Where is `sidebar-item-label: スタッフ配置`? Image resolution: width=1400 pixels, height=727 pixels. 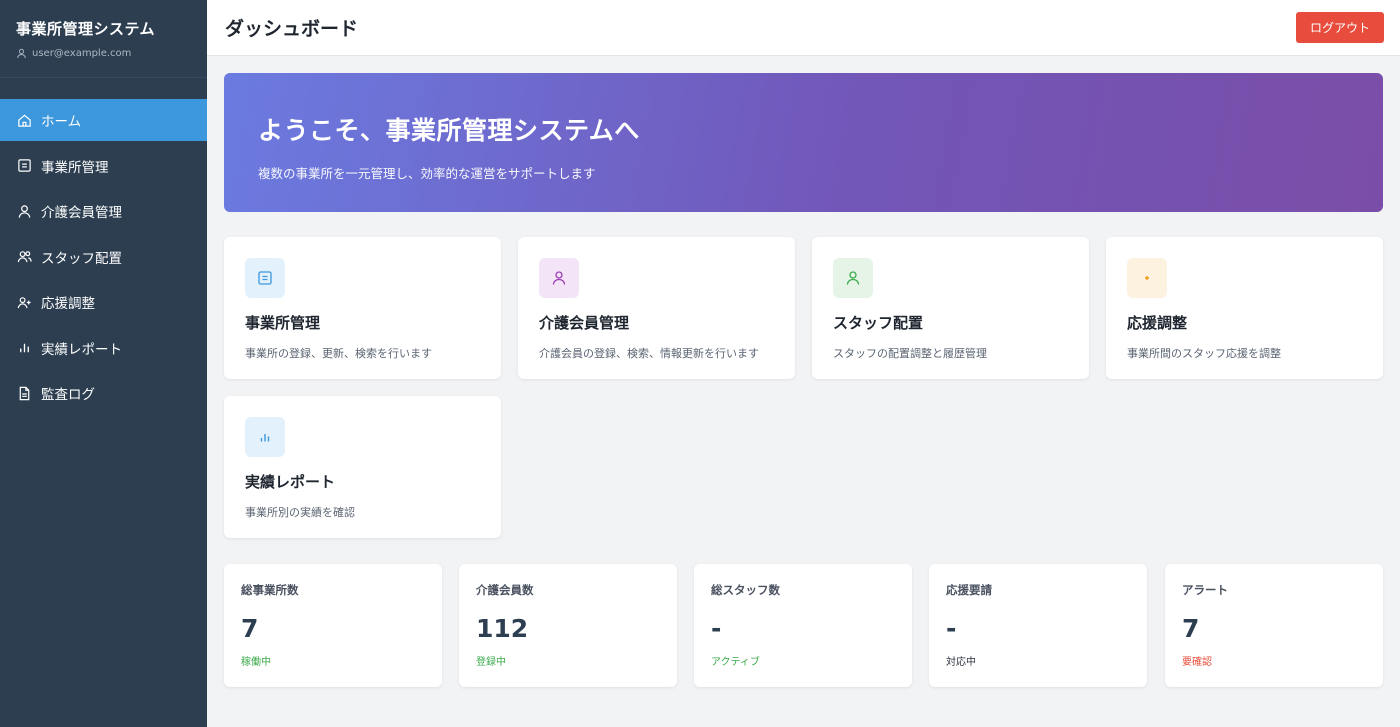
sidebar-item-label: スタッフ配置 is located at coordinates (81, 258).